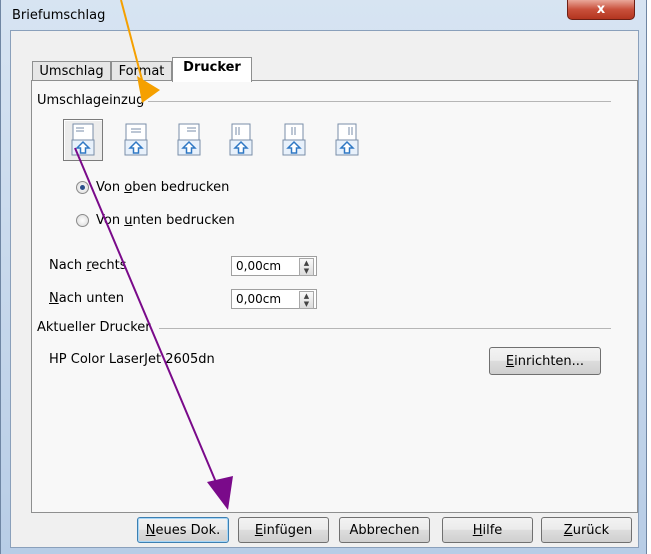 The image size is (651, 554). What do you see at coordinates (59, 15) in the screenshot?
I see `window-title: Briefumschlag` at bounding box center [59, 15].